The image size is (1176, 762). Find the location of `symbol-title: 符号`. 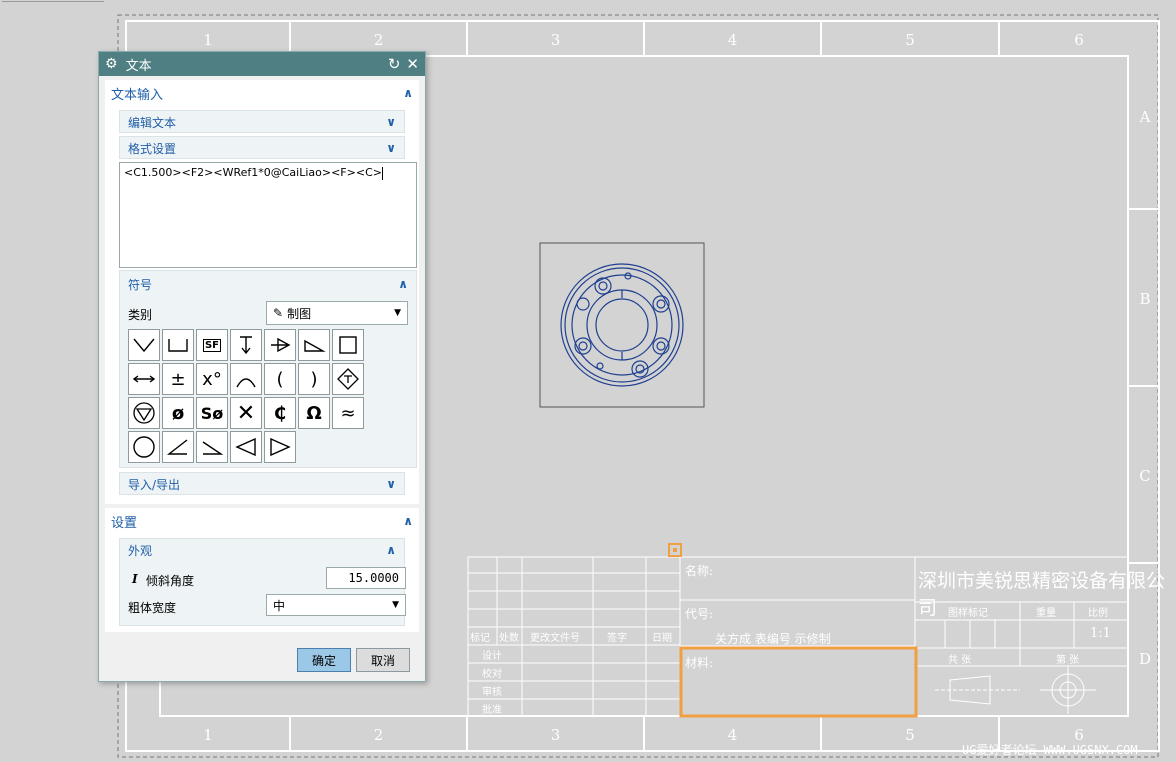

symbol-title: 符号 is located at coordinates (140, 284).